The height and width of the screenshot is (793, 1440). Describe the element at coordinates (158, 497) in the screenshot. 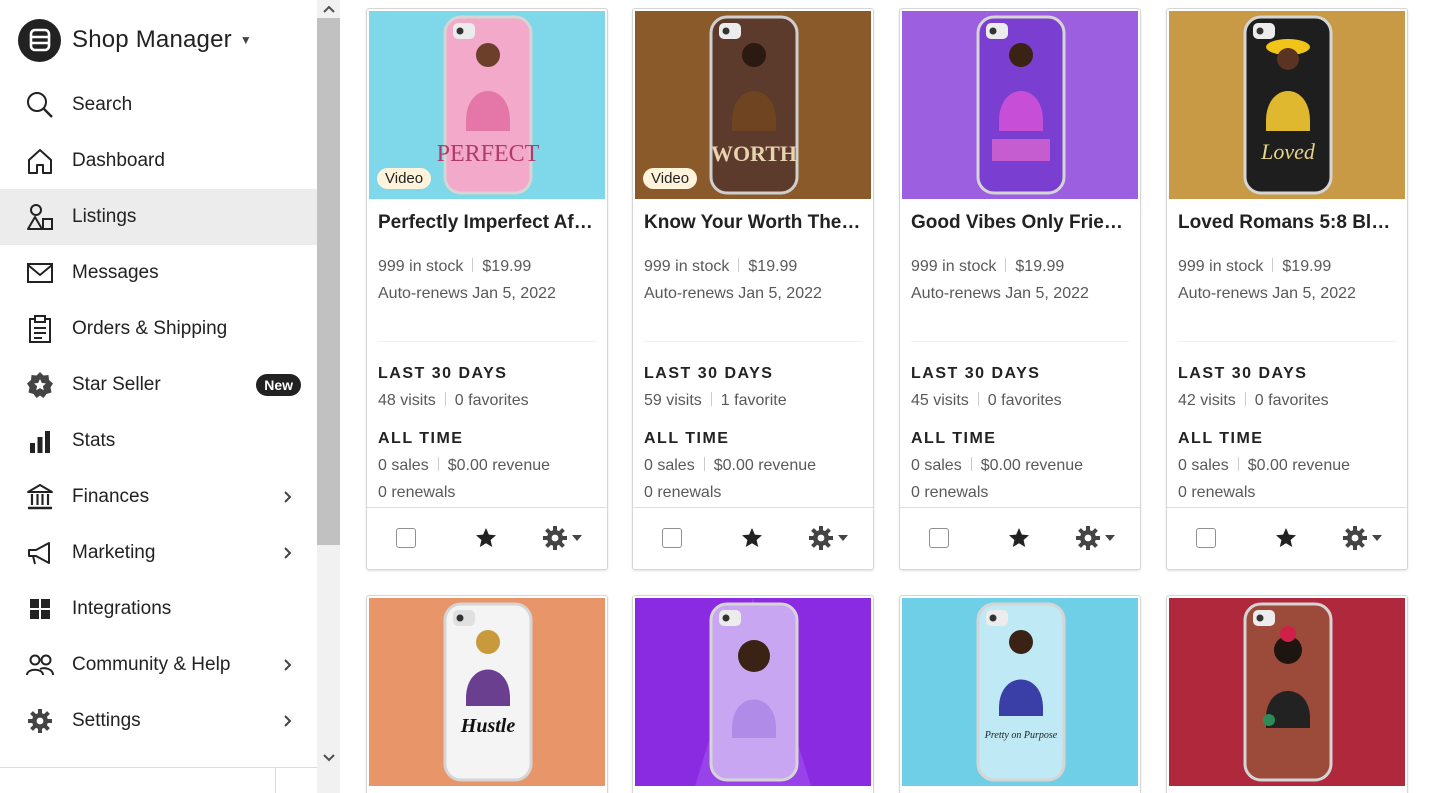

I see `sidebar-item-finances: Finances` at that location.